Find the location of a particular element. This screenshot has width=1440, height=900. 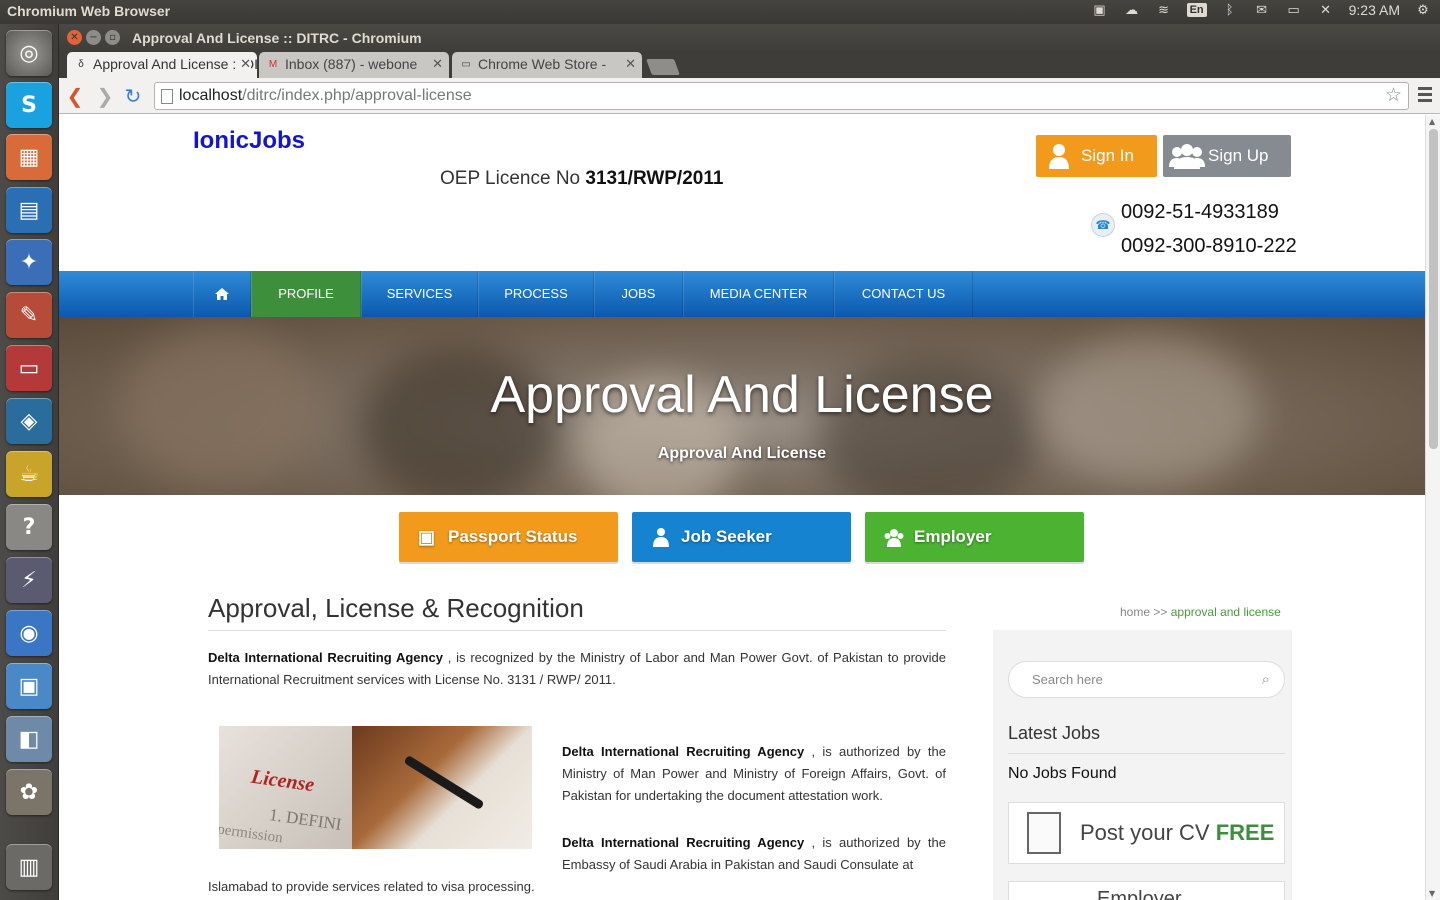

employer-button: Employer is located at coordinates (974, 537).